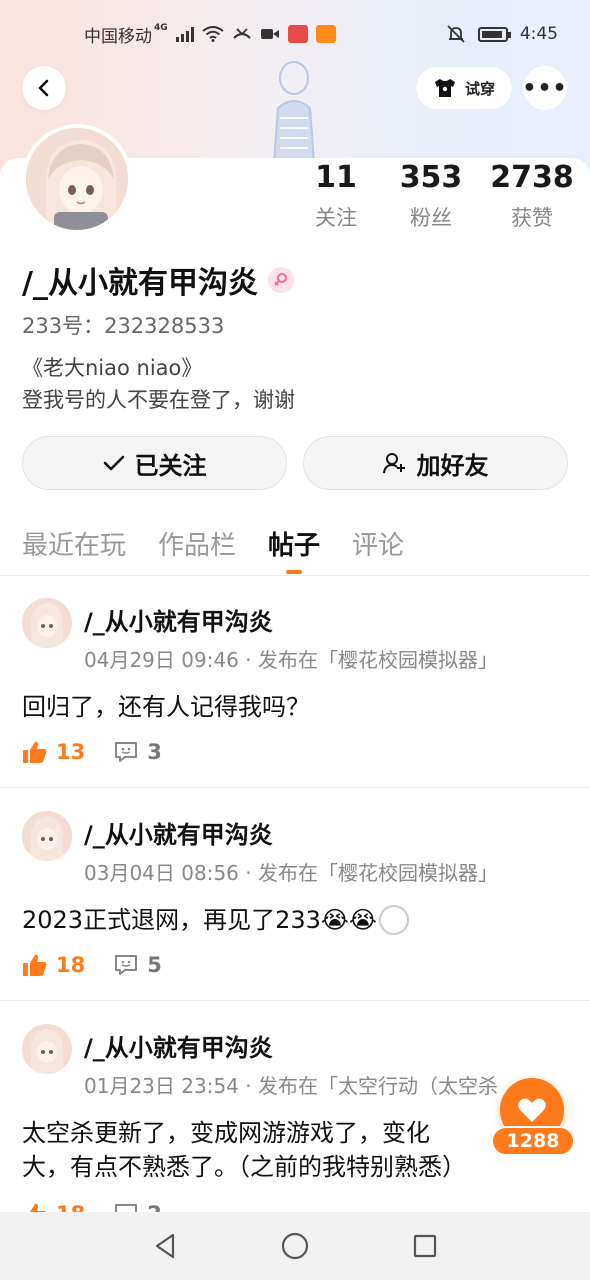  Describe the element at coordinates (154, 1207) in the screenshot. I see `comment-count: 2` at that location.